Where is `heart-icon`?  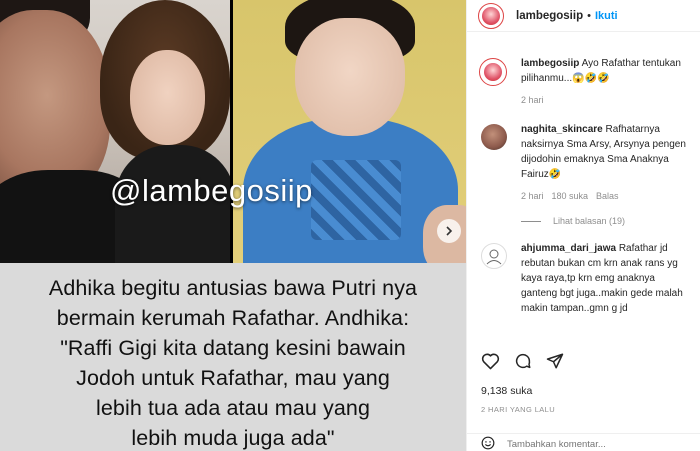
heart-icon is located at coordinates (490, 361).